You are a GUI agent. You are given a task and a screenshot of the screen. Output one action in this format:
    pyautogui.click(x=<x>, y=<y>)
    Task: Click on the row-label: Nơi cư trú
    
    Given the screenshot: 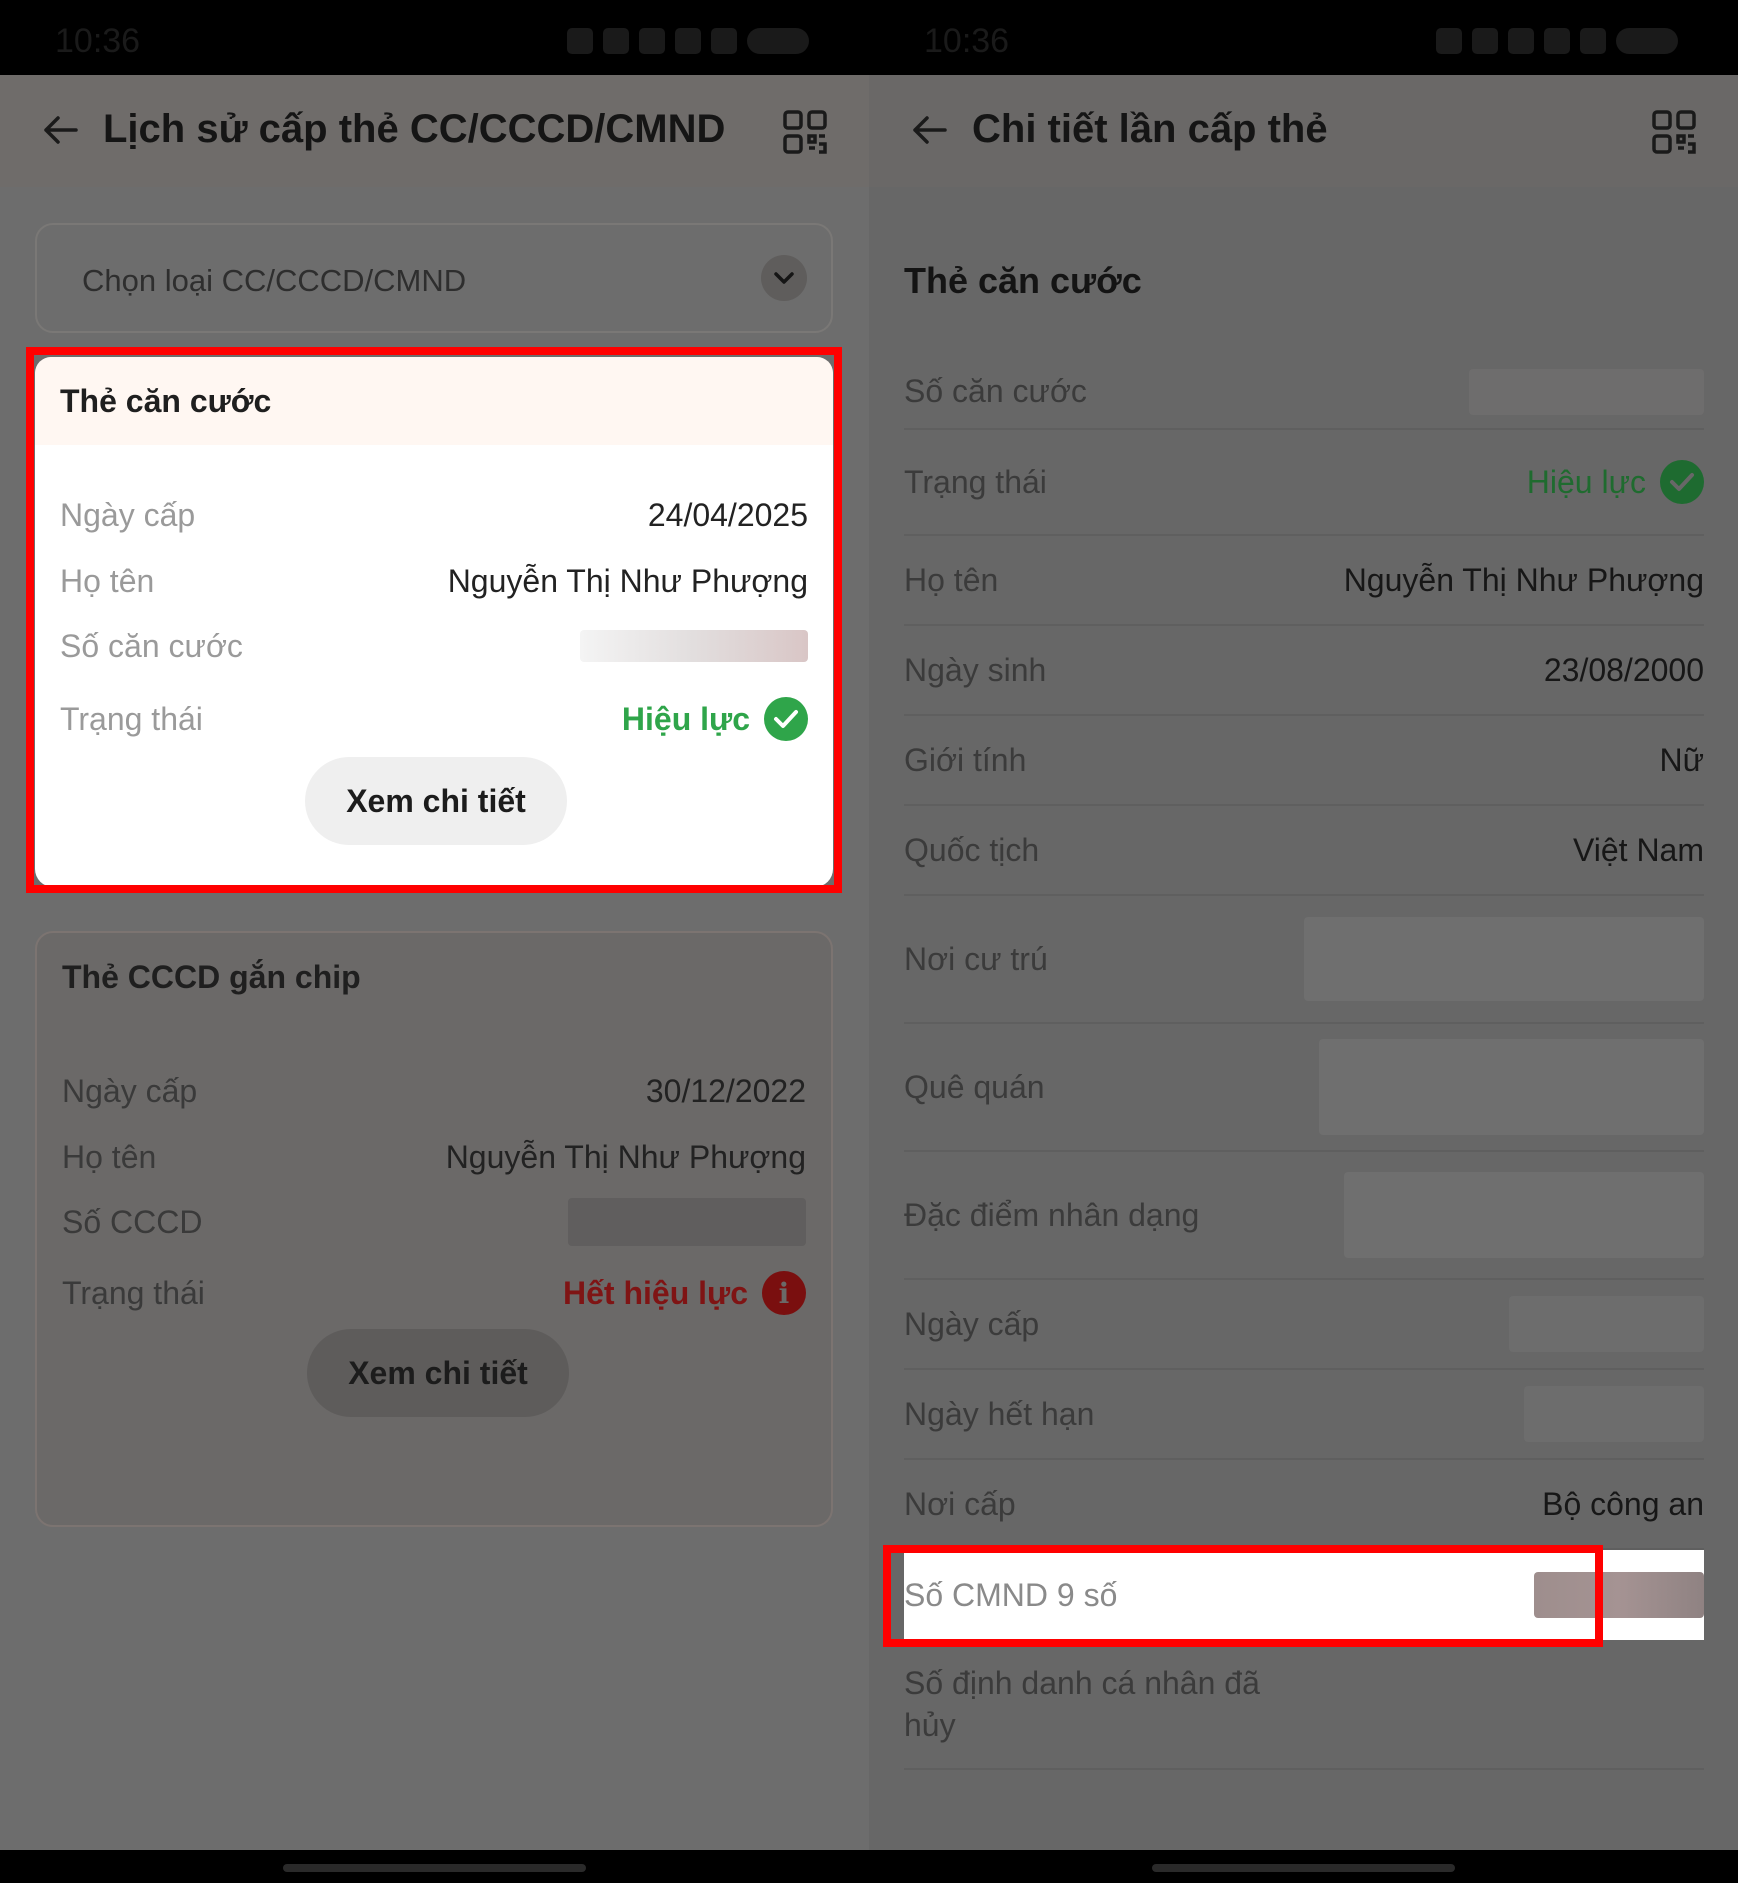 What is the action you would take?
    pyautogui.click(x=976, y=958)
    